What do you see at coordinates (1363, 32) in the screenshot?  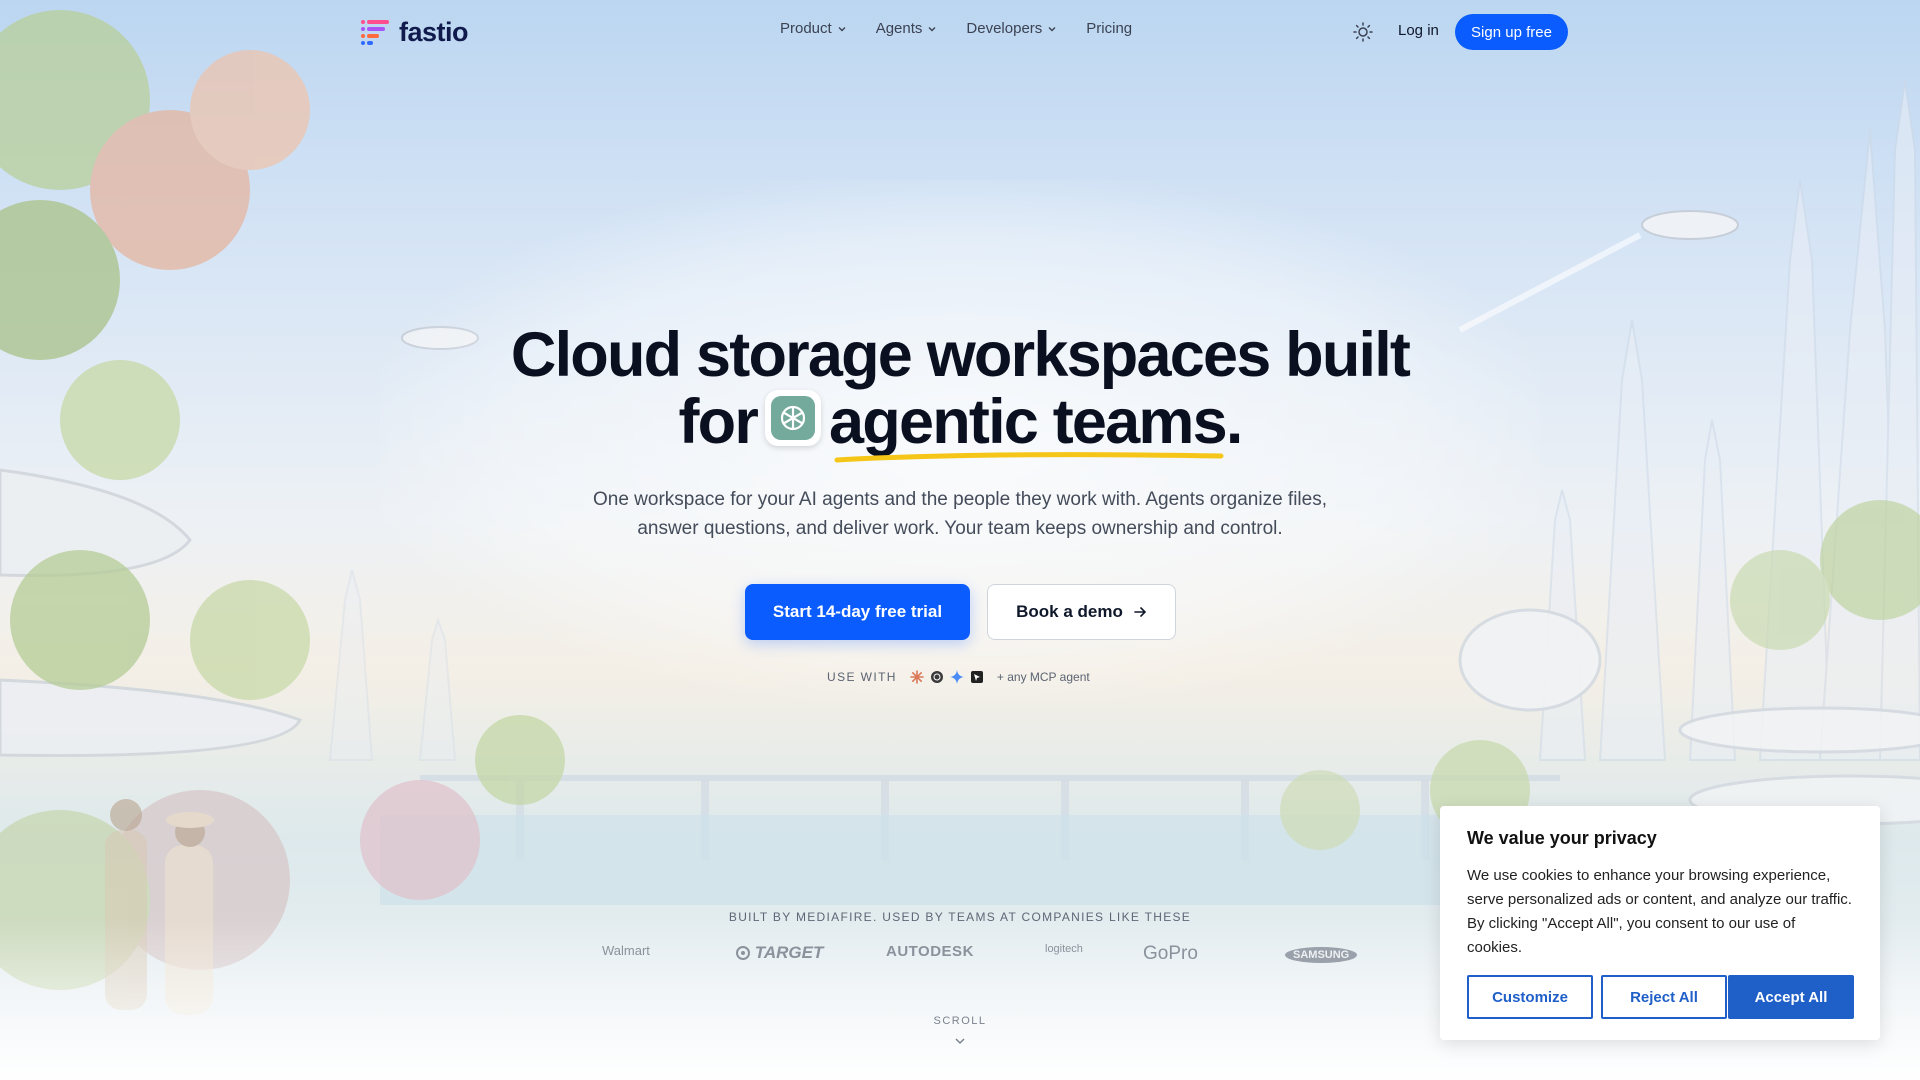 I see `sun-icon` at bounding box center [1363, 32].